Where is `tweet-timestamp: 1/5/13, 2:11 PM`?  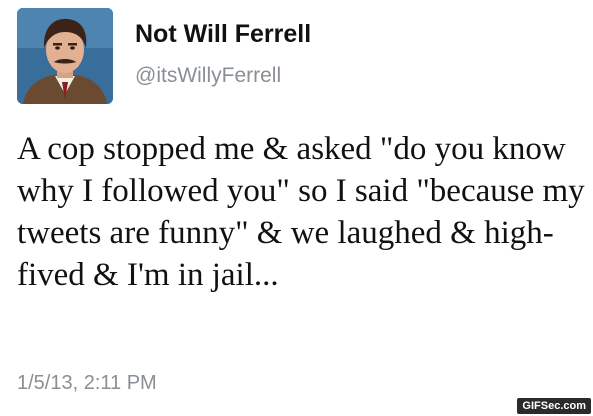
tweet-timestamp: 1/5/13, 2:11 PM is located at coordinates (87, 383).